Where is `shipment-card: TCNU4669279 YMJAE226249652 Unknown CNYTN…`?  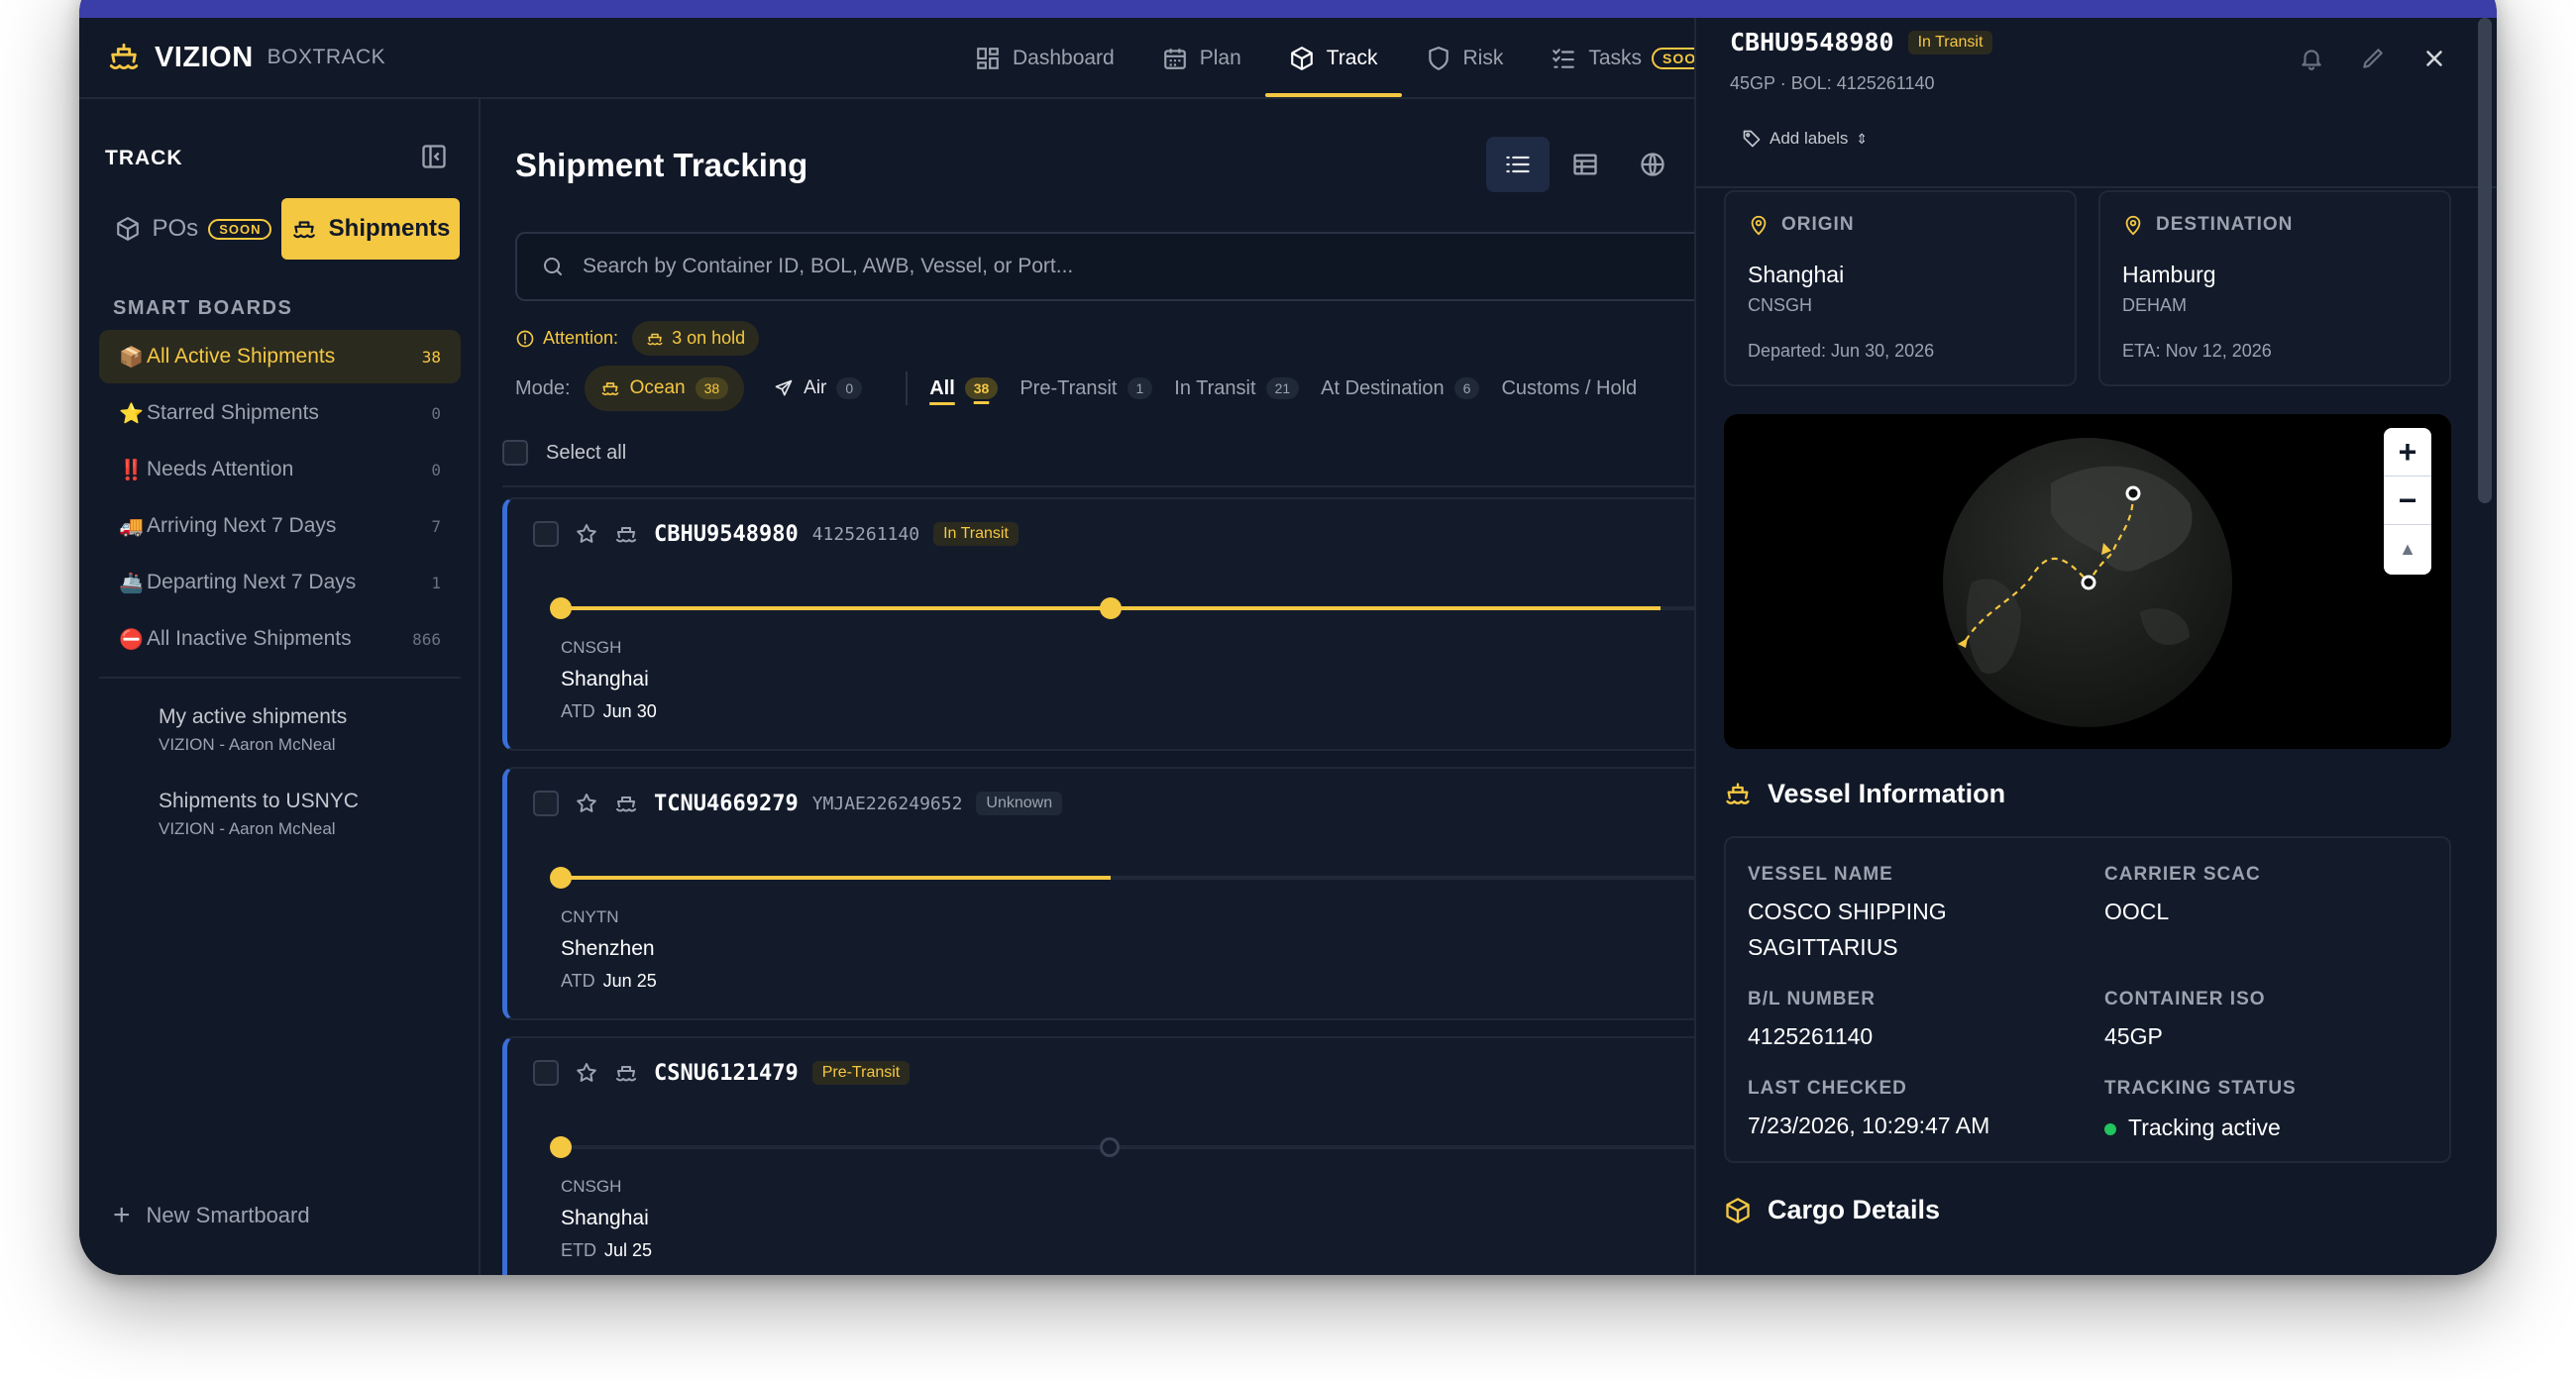
shipment-card: TCNU4669279 YMJAE226249652 Unknown CNYTN… is located at coordinates (1098, 893).